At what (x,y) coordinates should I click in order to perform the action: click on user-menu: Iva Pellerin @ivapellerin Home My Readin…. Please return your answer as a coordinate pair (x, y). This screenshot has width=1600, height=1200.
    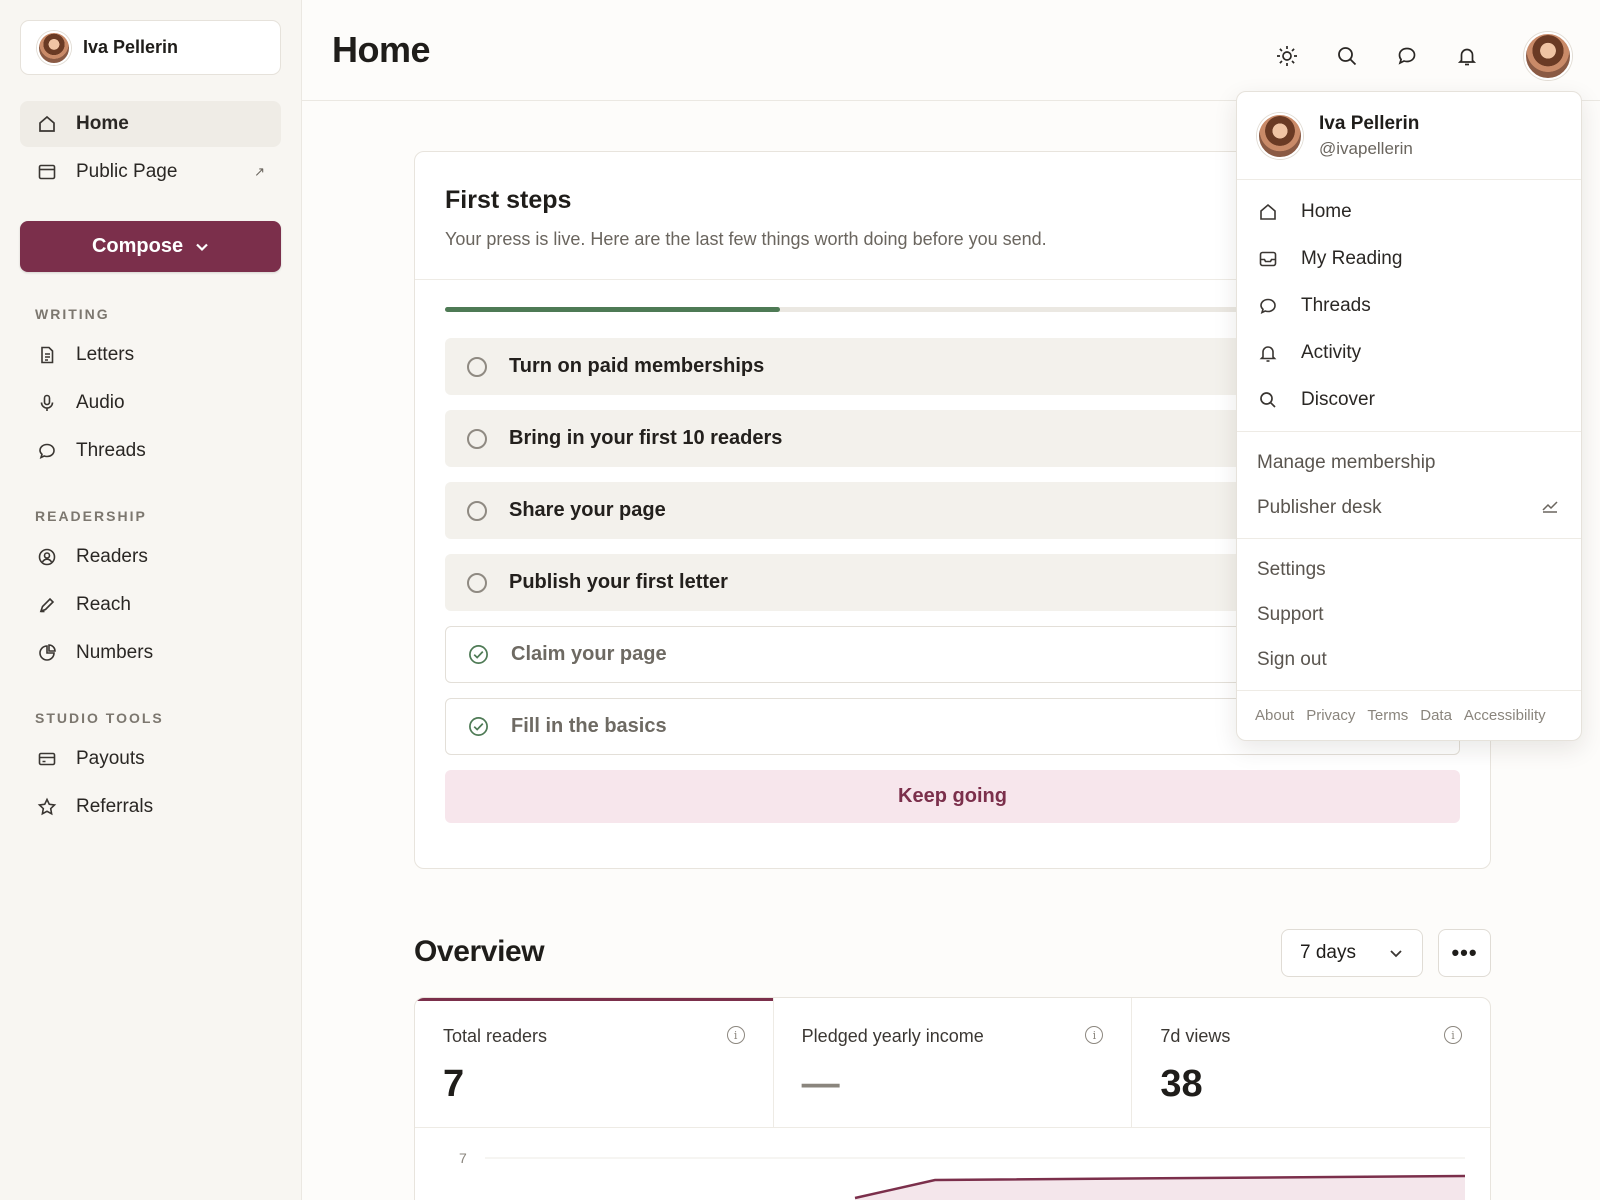
    Looking at the image, I should click on (1409, 416).